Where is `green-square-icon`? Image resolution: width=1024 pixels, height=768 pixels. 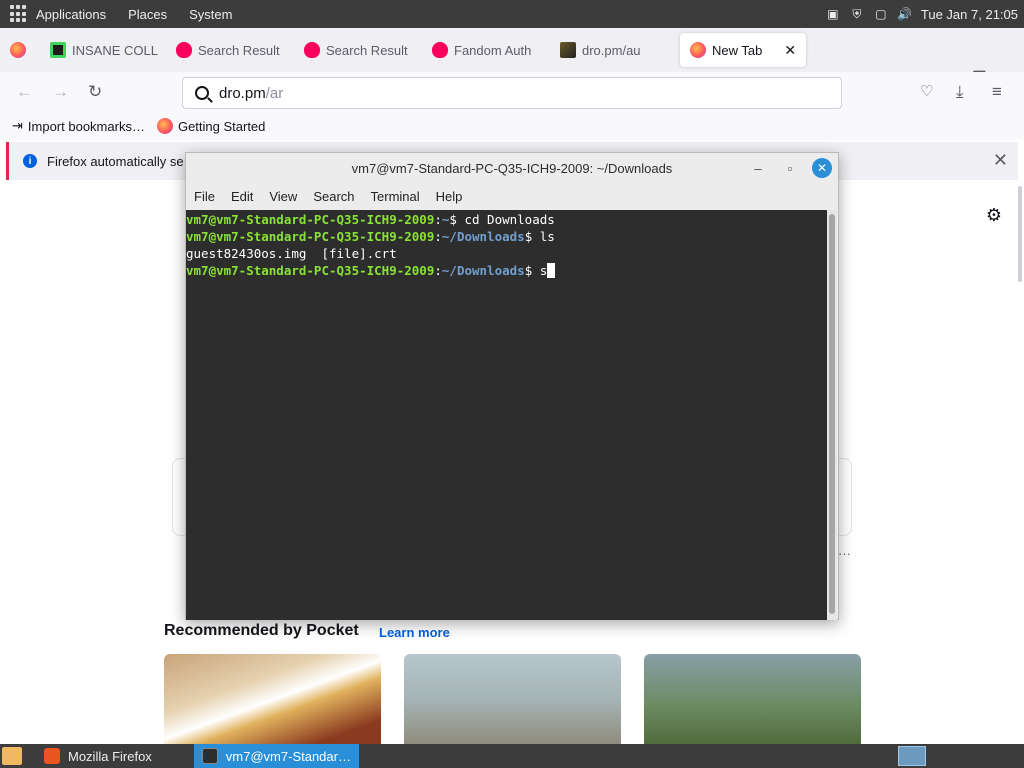 green-square-icon is located at coordinates (58, 50).